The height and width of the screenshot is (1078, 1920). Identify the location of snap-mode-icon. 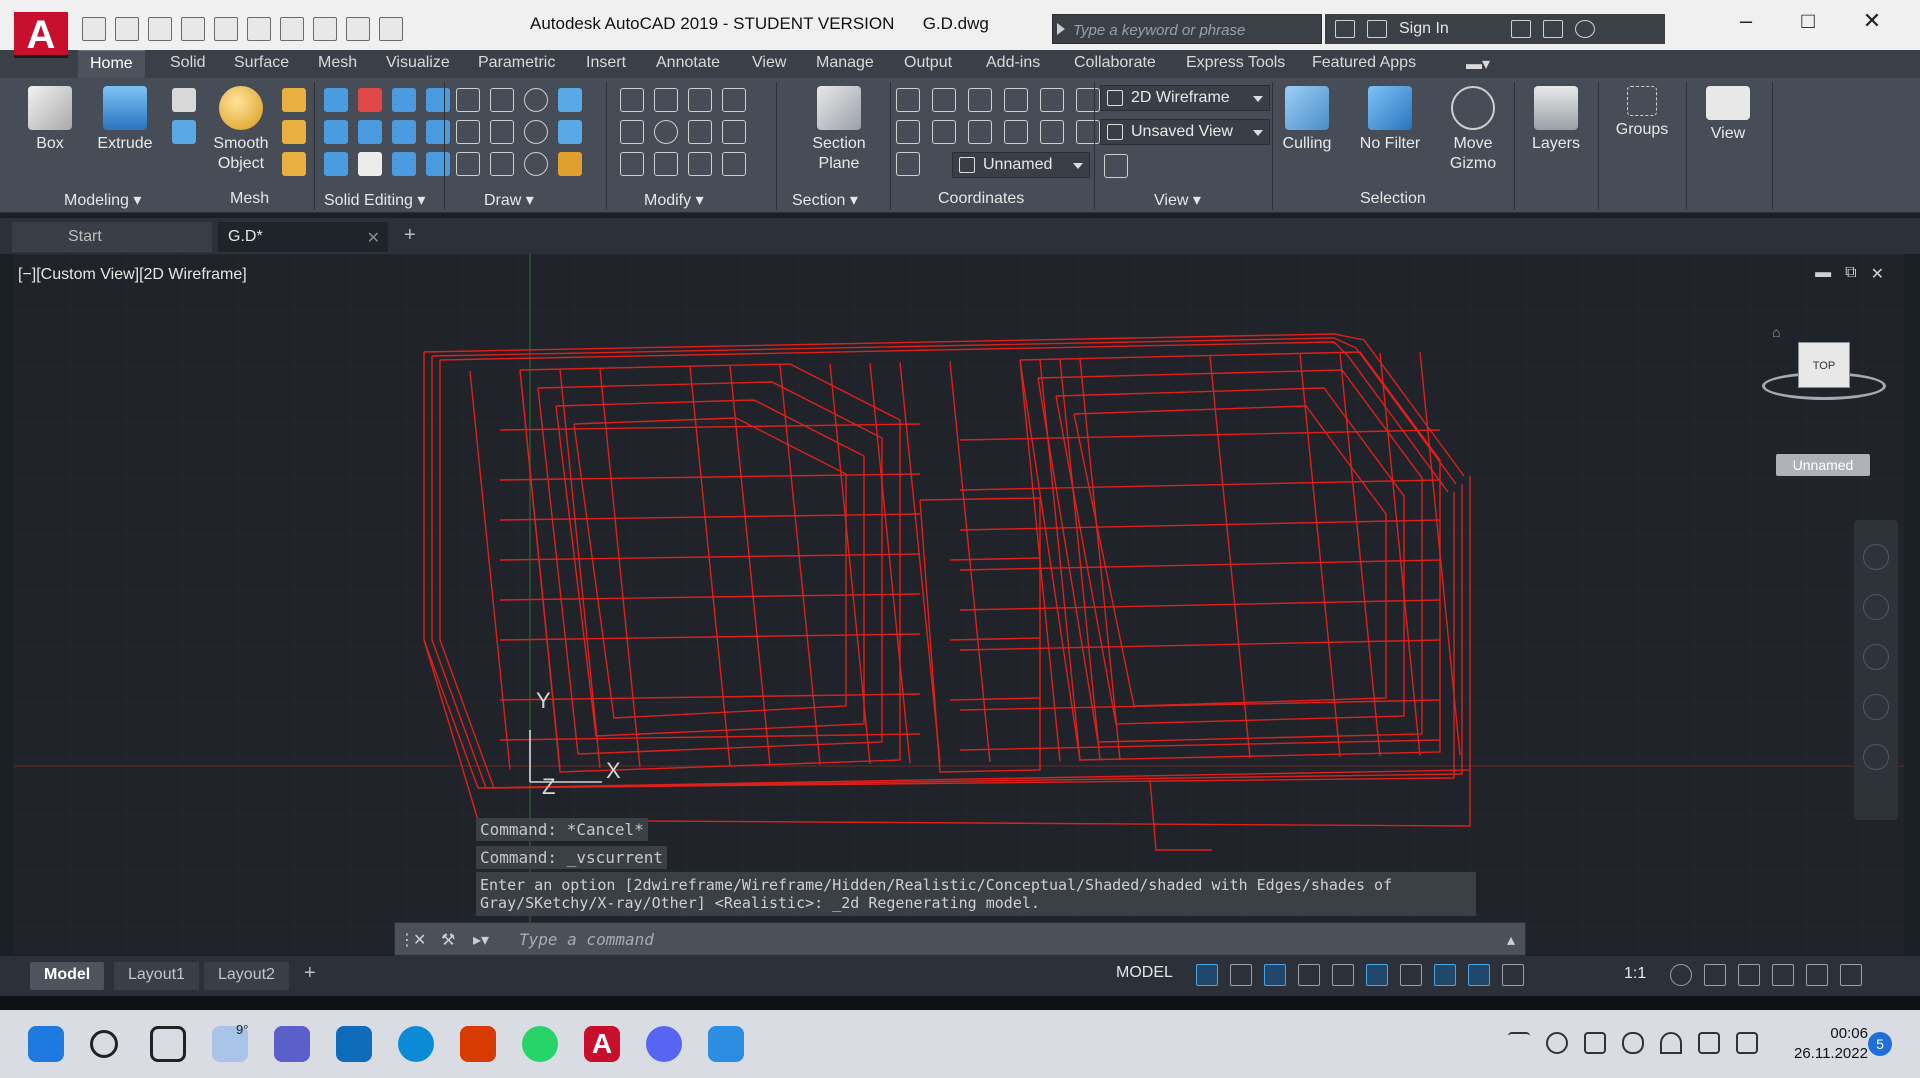
(1241, 975).